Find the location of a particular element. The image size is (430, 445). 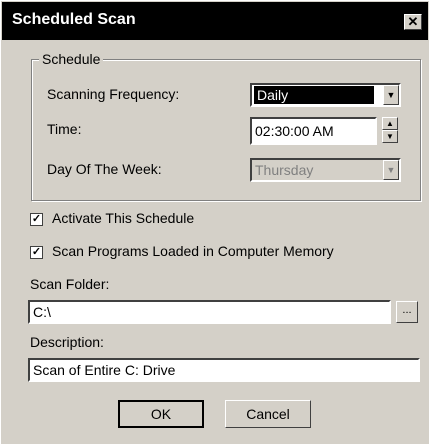

scan-folder-value: C:\ is located at coordinates (42, 312).